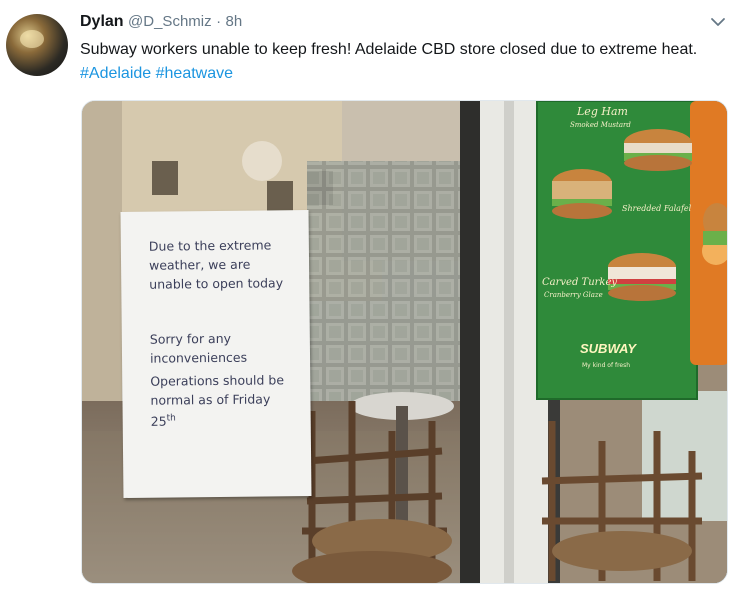 The height and width of the screenshot is (594, 740). I want to click on notice-line-2: Sorry for any inconveniences, so click(198, 348).